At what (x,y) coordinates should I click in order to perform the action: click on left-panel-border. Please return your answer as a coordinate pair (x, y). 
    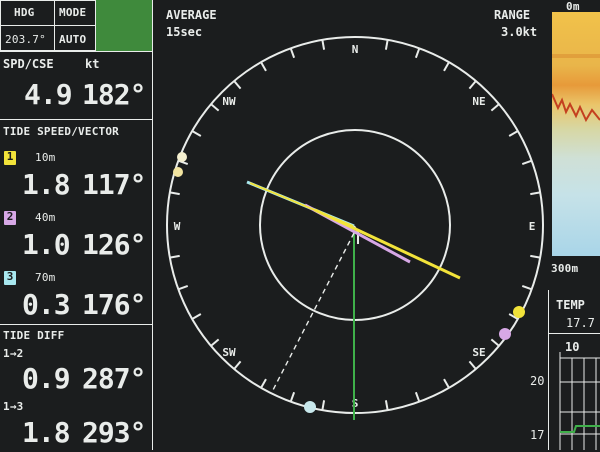
    Looking at the image, I should click on (152, 225).